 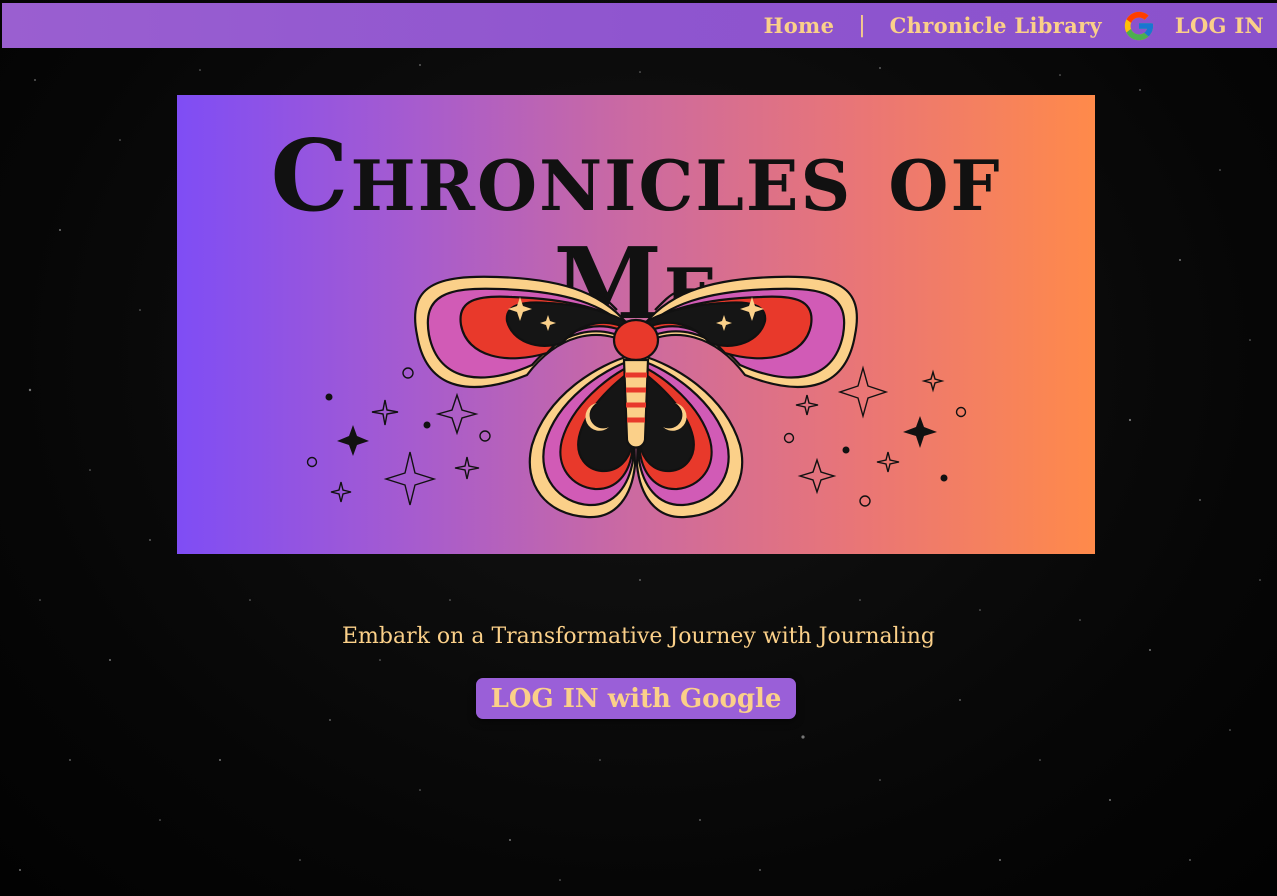 What do you see at coordinates (636, 698) in the screenshot?
I see `login-with-google-button: LOG IN with Google` at bounding box center [636, 698].